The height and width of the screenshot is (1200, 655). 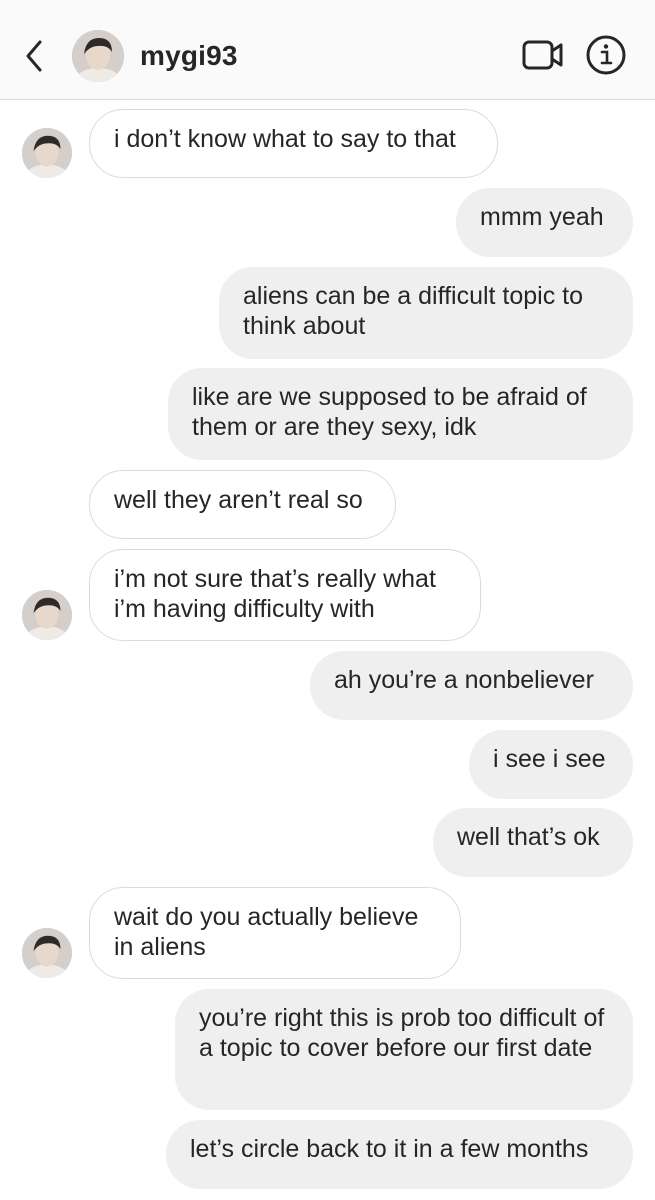 I want to click on info-button, so click(x=606, y=55).